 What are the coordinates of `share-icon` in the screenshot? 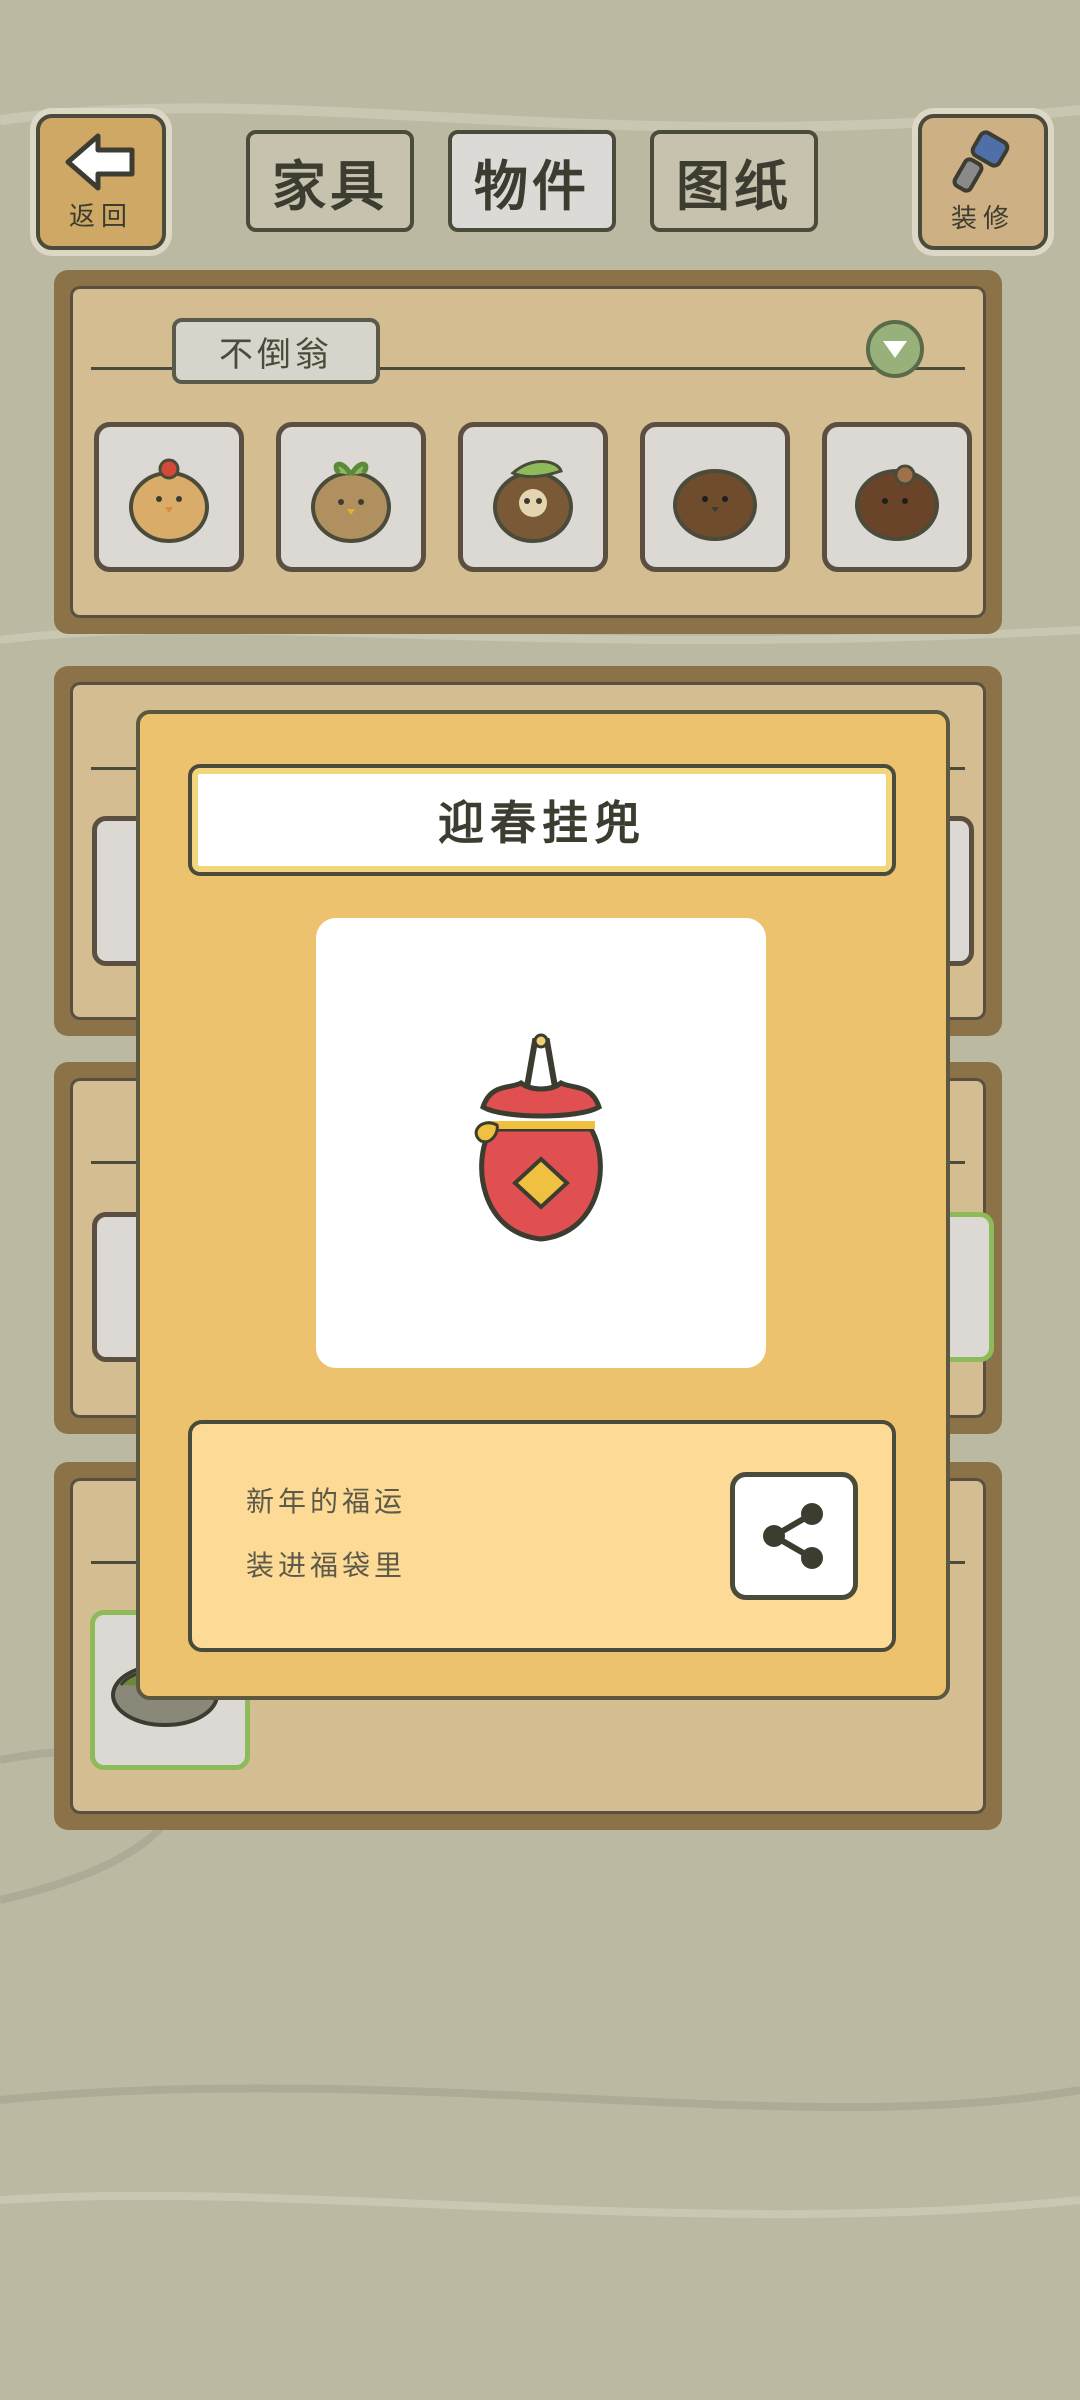 It's located at (793, 1536).